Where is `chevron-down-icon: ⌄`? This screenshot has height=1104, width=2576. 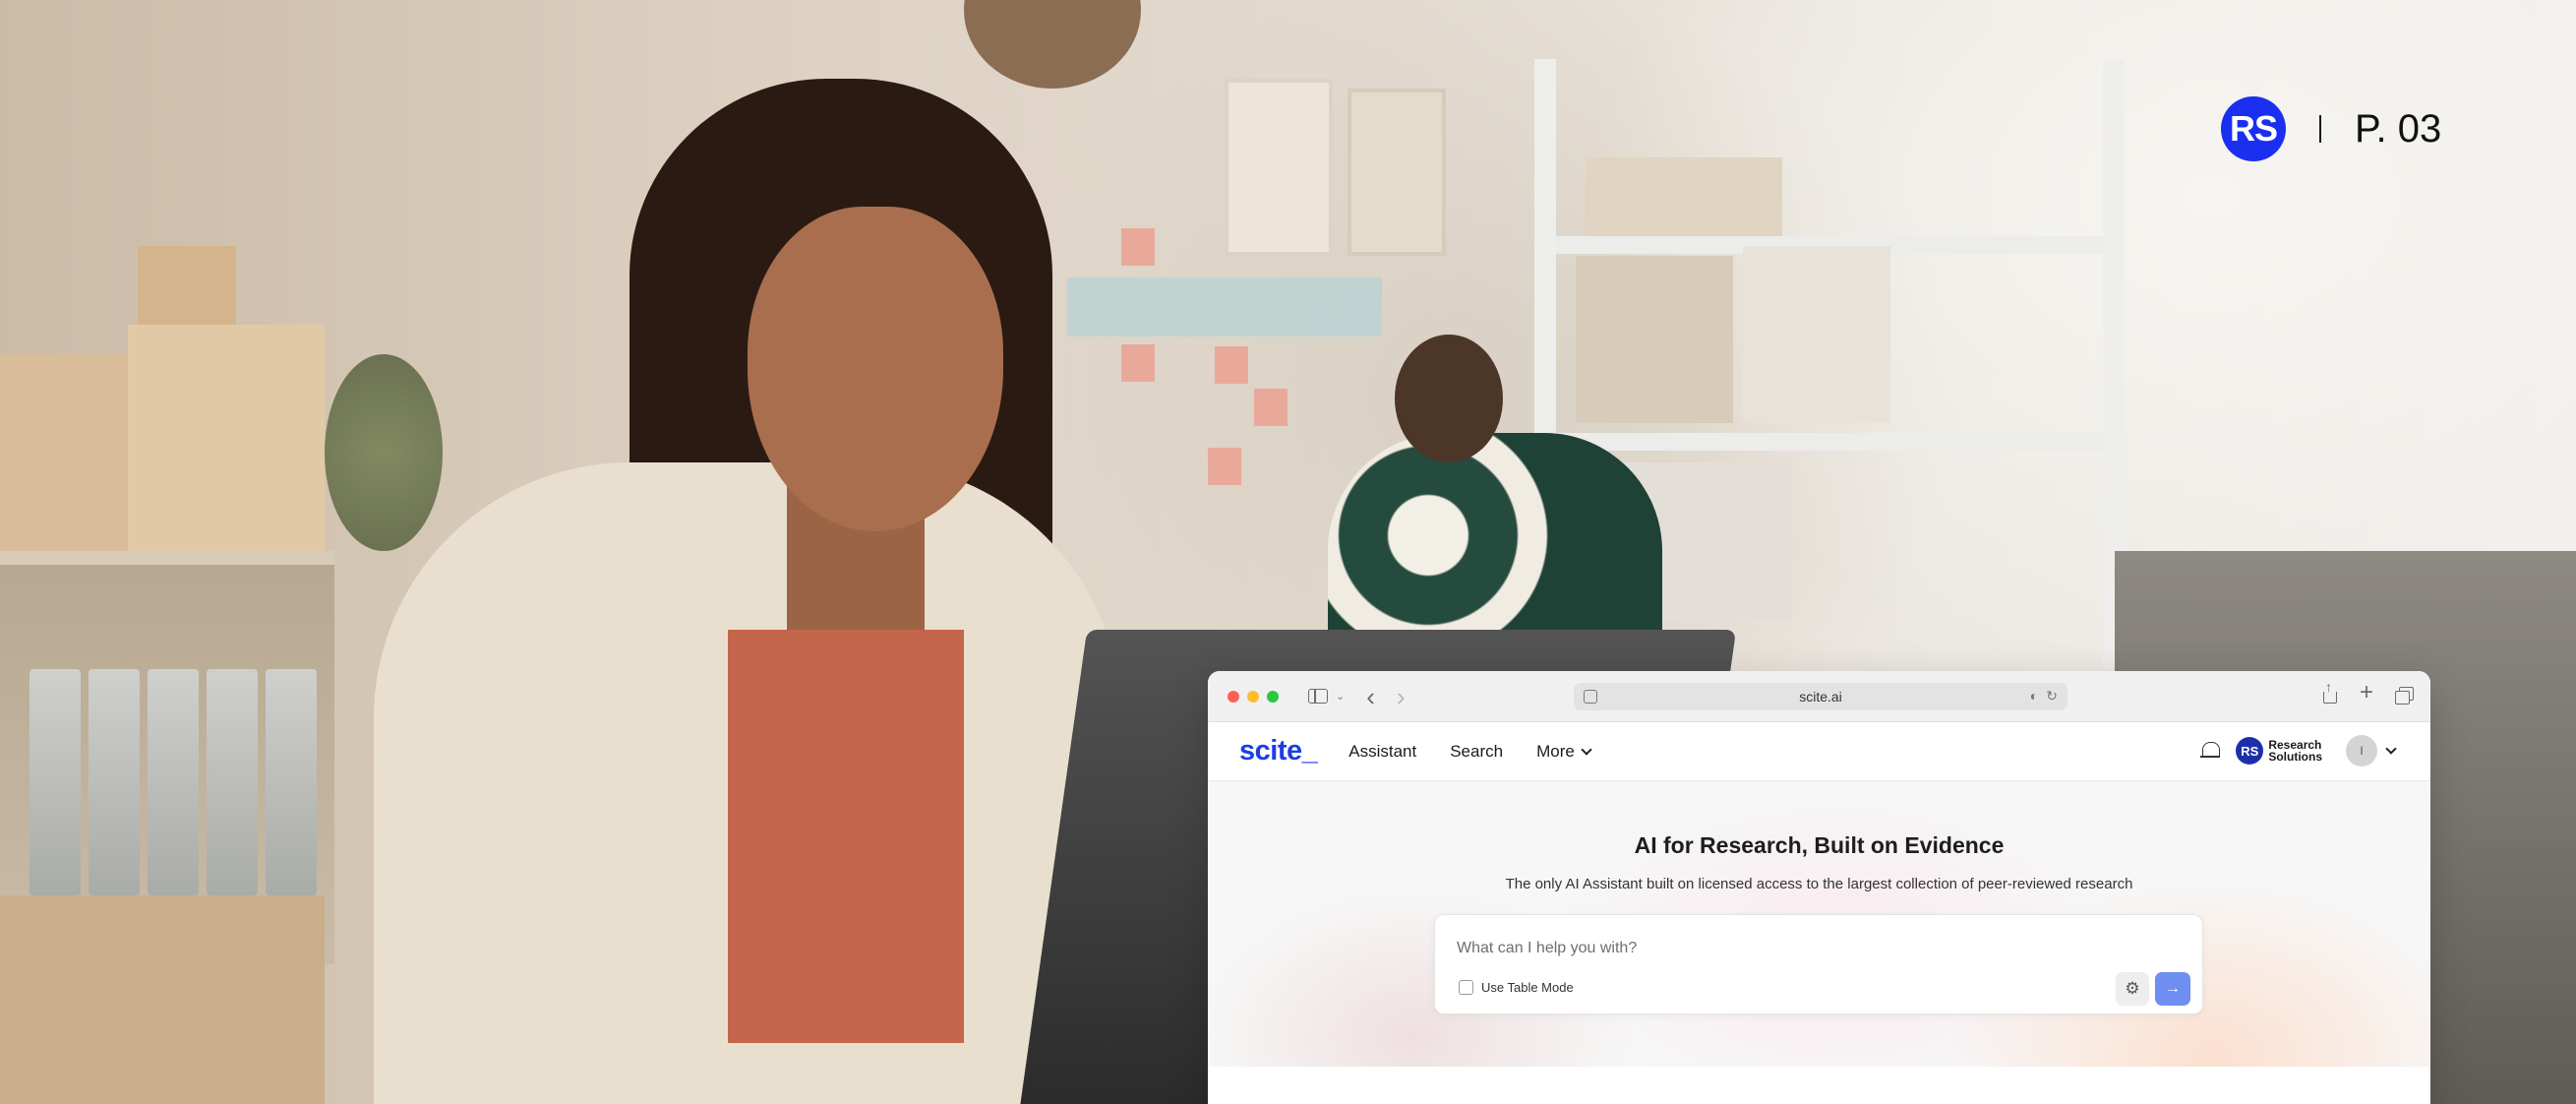 chevron-down-icon: ⌄ is located at coordinates (1340, 696).